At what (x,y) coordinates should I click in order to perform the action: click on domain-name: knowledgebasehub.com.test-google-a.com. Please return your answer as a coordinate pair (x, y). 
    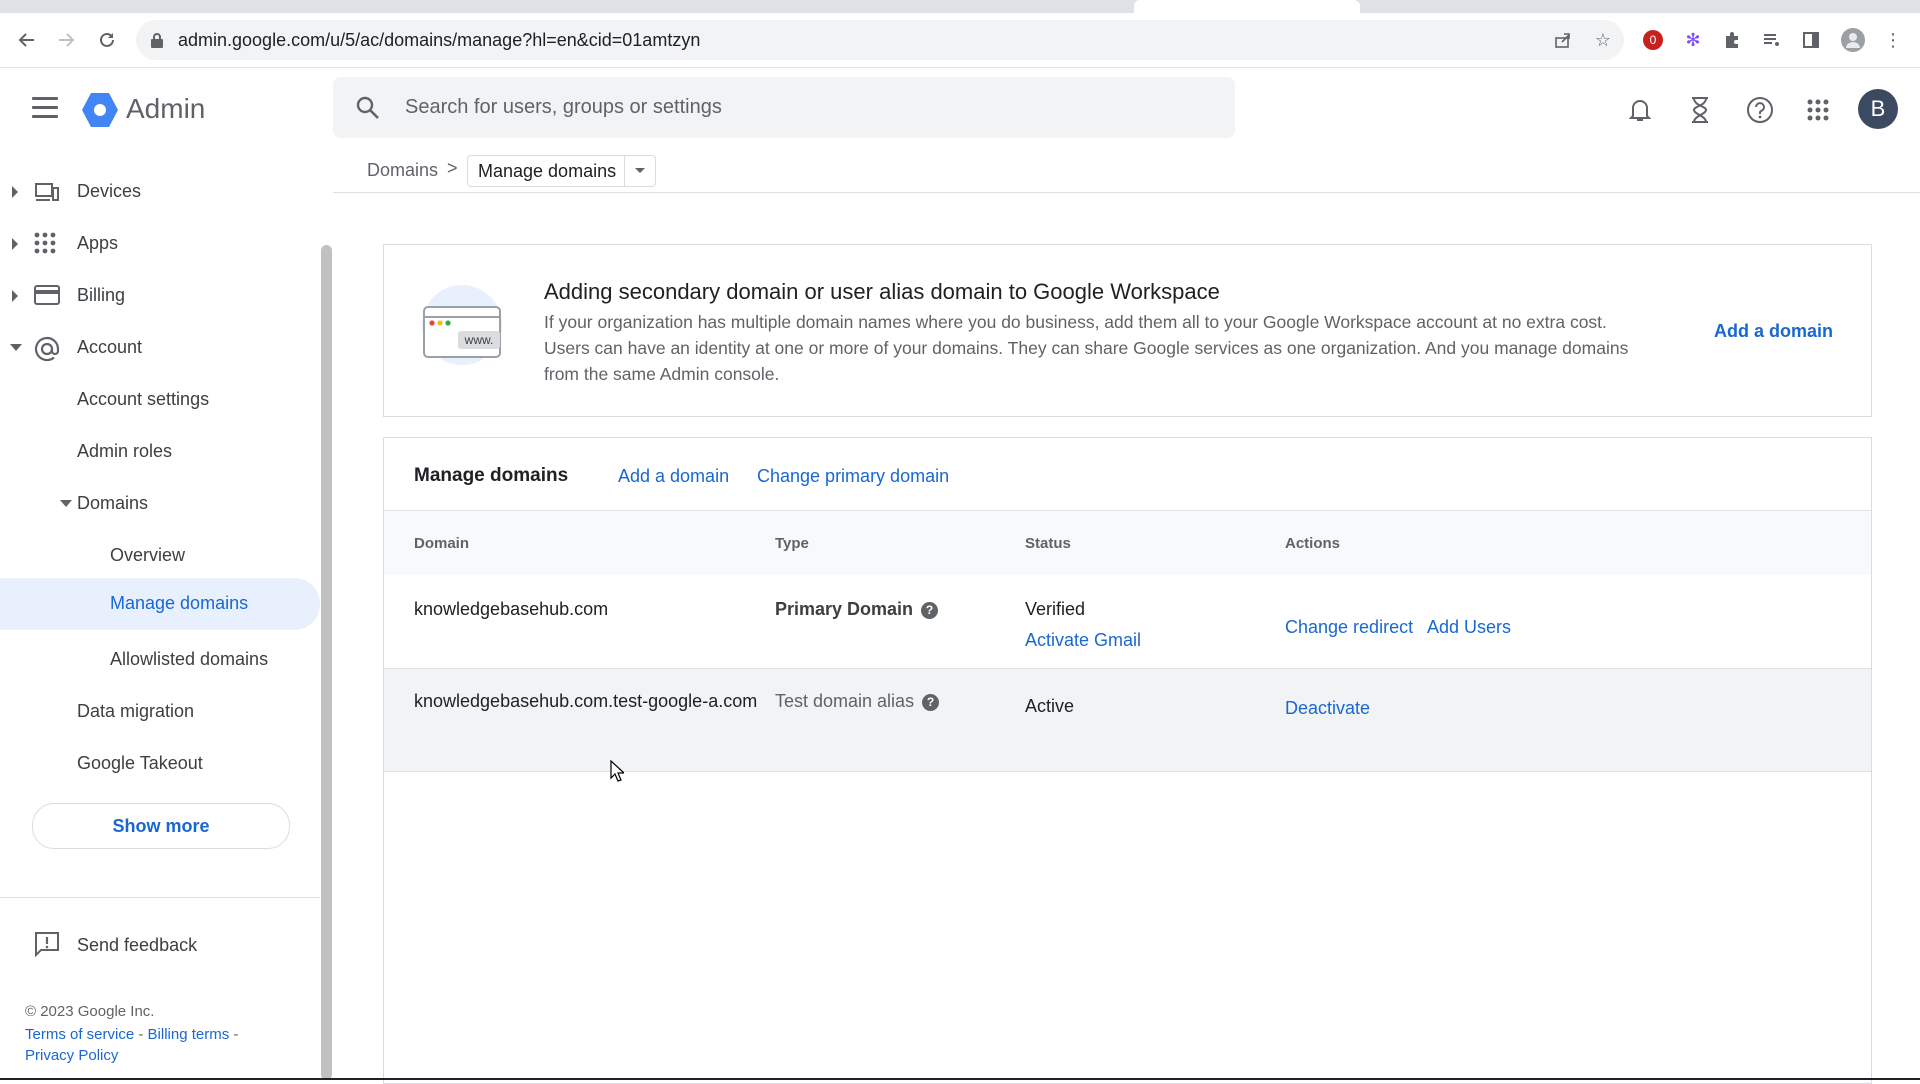
    Looking at the image, I should click on (586, 701).